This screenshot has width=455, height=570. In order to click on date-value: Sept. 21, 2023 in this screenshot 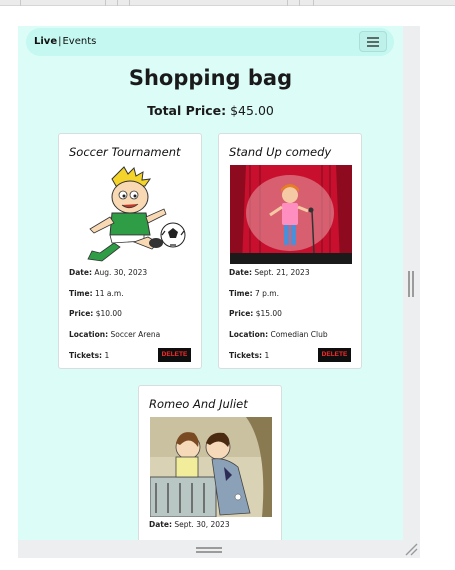, I will do `click(282, 272)`.